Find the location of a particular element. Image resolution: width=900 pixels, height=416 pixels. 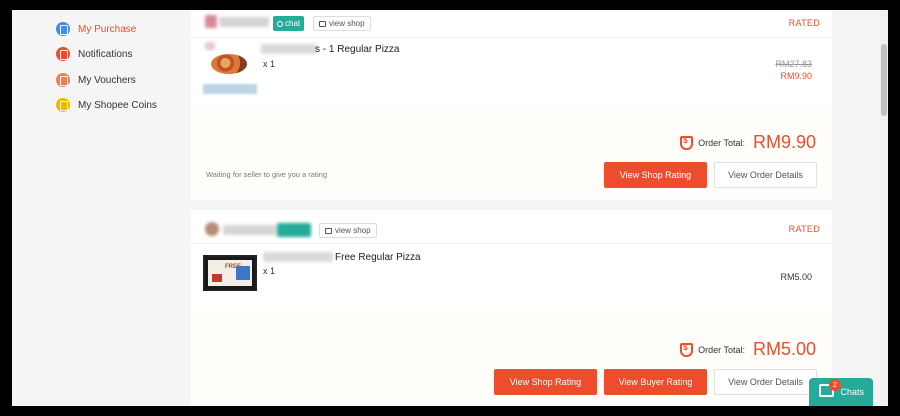

coin-icon is located at coordinates (63, 105).